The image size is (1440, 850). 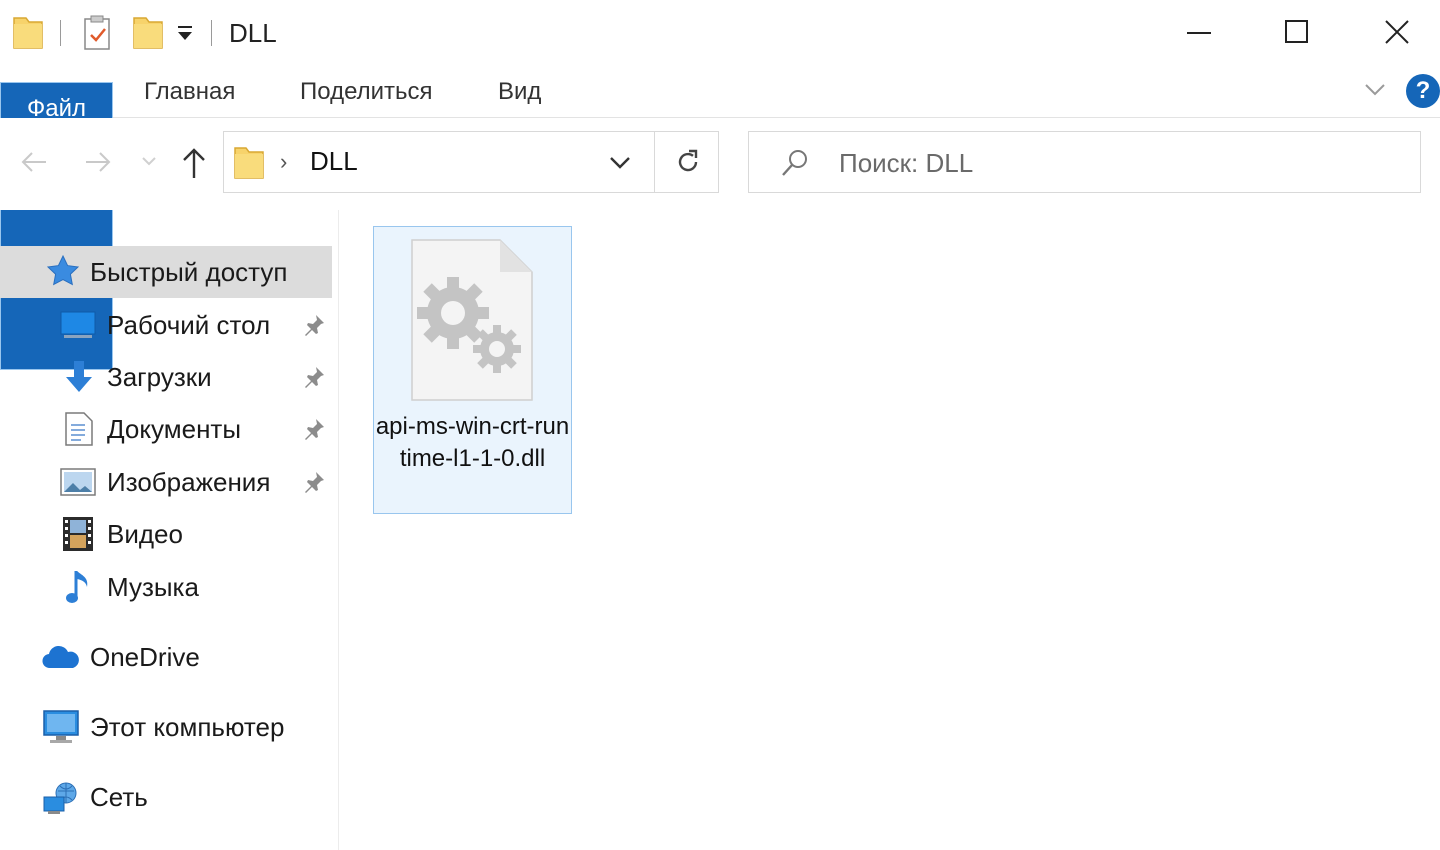 I want to click on dll-file-icon, so click(x=472, y=322).